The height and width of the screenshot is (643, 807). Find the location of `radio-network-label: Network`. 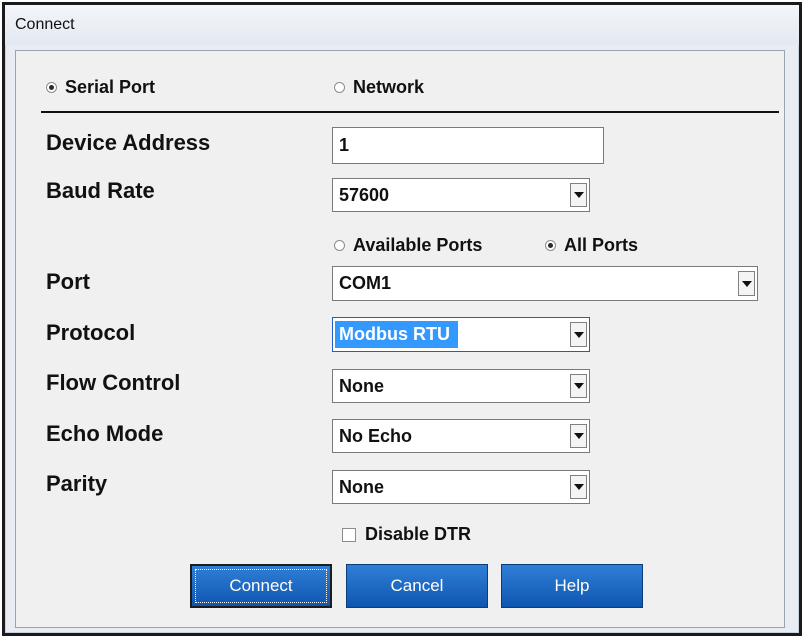

radio-network-label: Network is located at coordinates (389, 87).